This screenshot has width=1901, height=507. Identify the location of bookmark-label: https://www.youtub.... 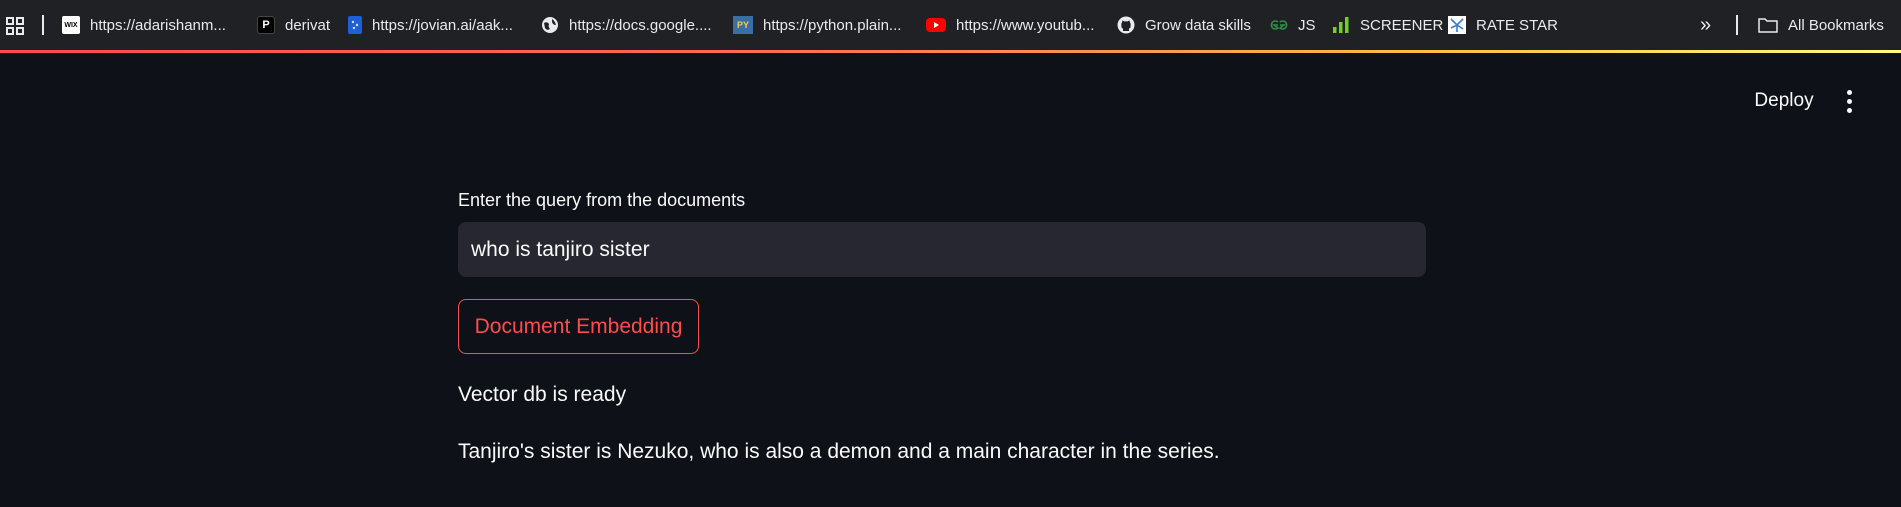
(1025, 25).